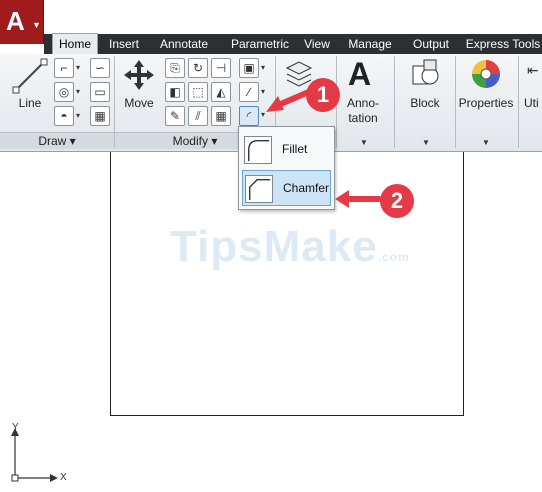  Describe the element at coordinates (358, 199) in the screenshot. I see `callout-arrow-2-icon` at that location.